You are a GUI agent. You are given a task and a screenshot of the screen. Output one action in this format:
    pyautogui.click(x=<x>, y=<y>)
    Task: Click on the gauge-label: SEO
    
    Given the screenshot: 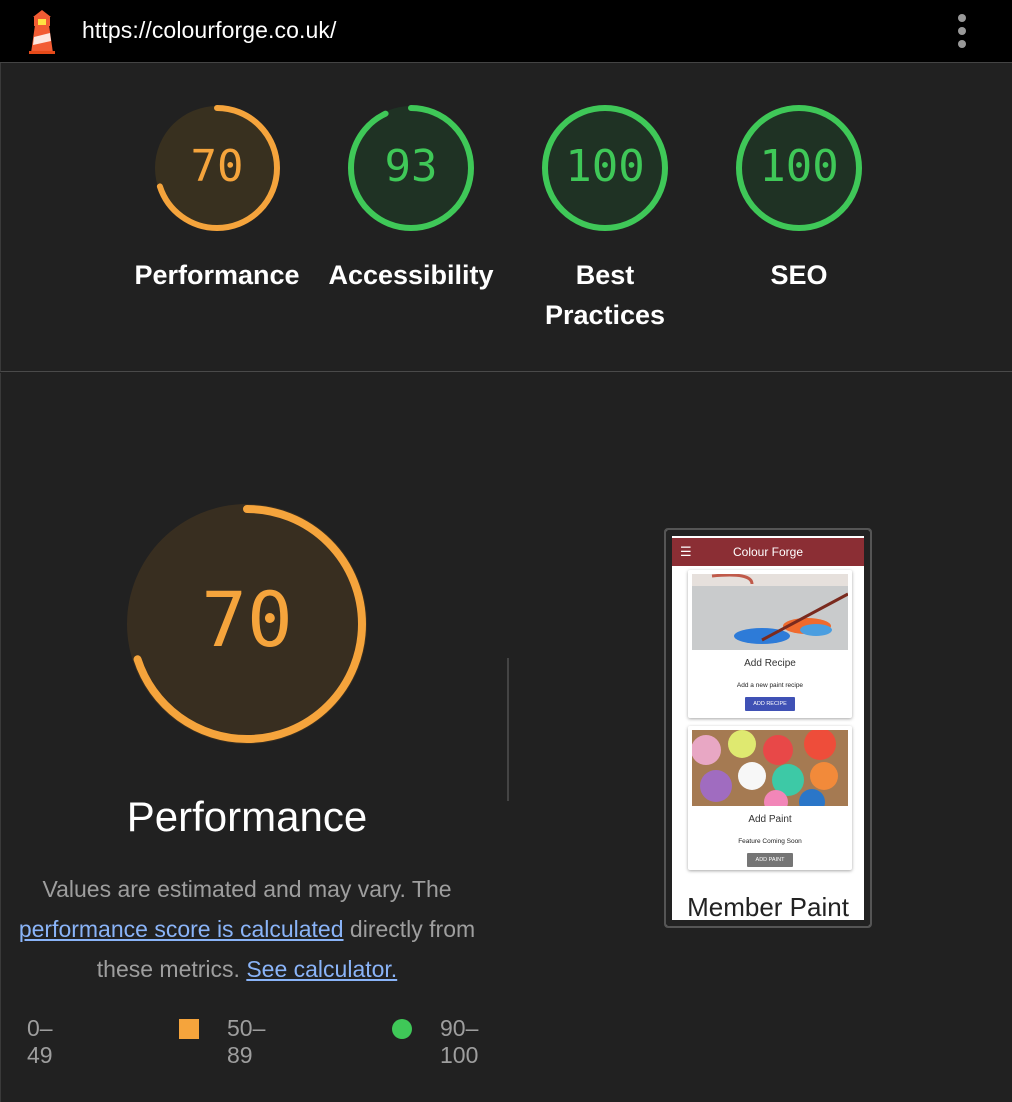 What is the action you would take?
    pyautogui.click(x=799, y=275)
    